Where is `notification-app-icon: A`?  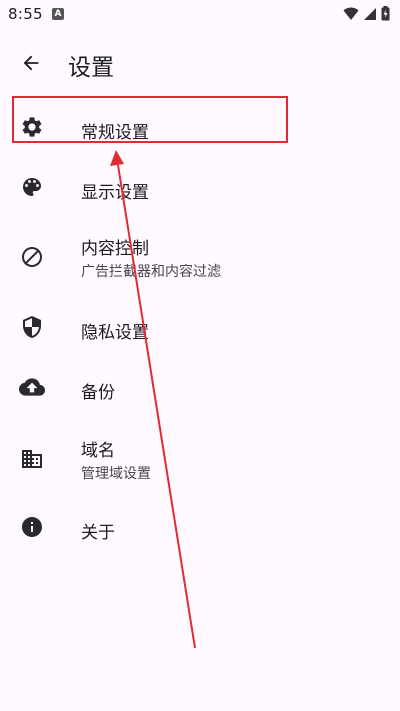
notification-app-icon: A is located at coordinates (58, 14).